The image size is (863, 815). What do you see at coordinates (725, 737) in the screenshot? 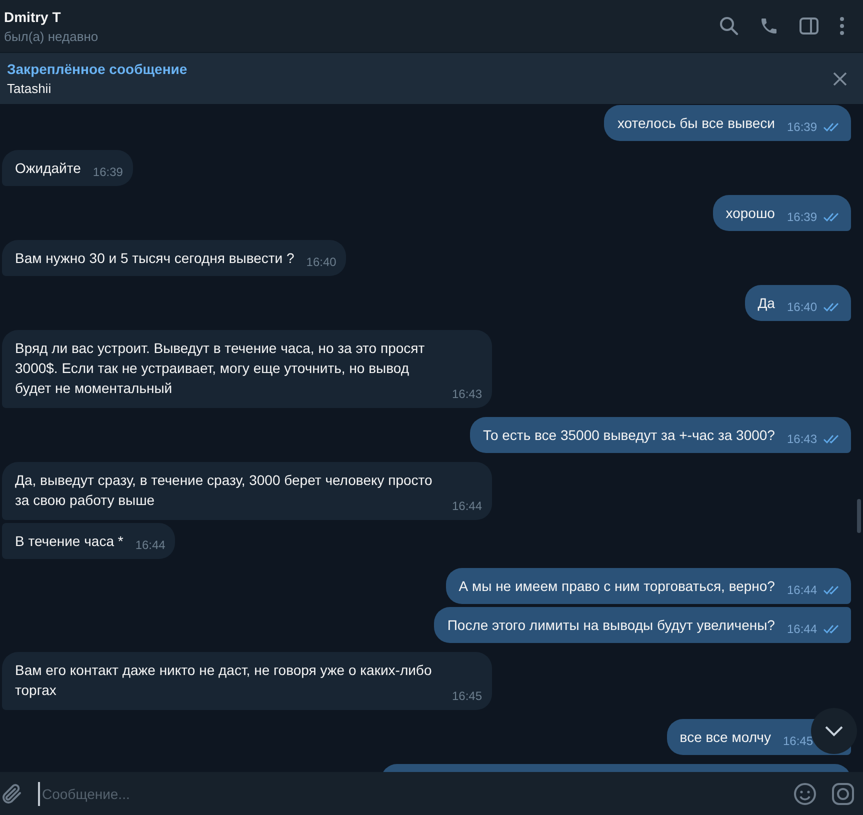
I see `message-text: все все молчу` at bounding box center [725, 737].